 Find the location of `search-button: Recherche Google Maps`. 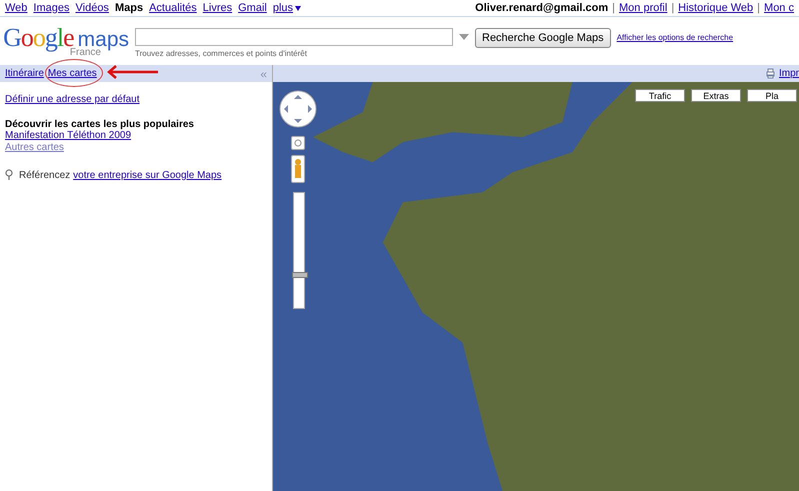

search-button: Recherche Google Maps is located at coordinates (543, 38).